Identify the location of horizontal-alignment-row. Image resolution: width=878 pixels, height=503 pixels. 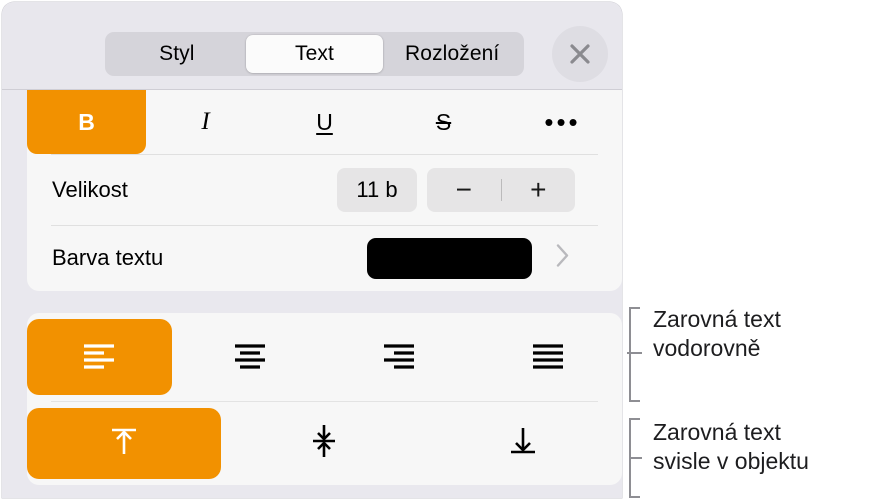
(324, 357).